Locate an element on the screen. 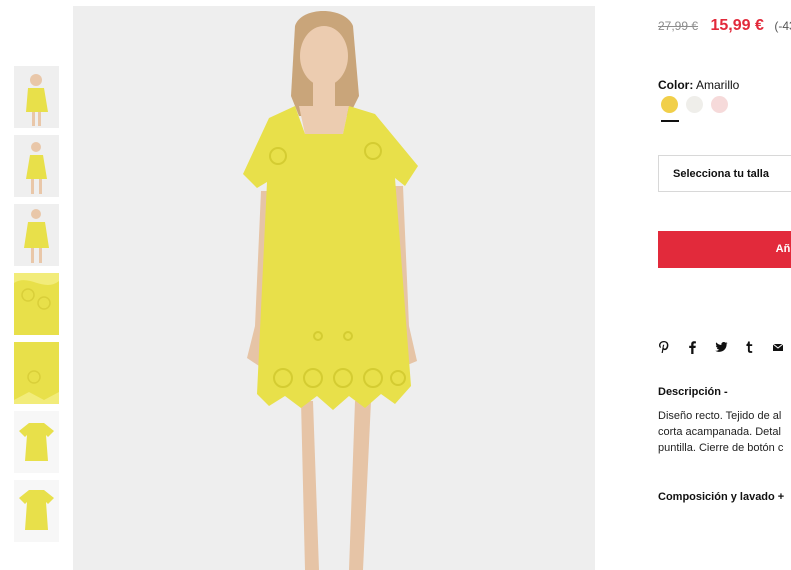  color-label: Color: is located at coordinates (676, 85).